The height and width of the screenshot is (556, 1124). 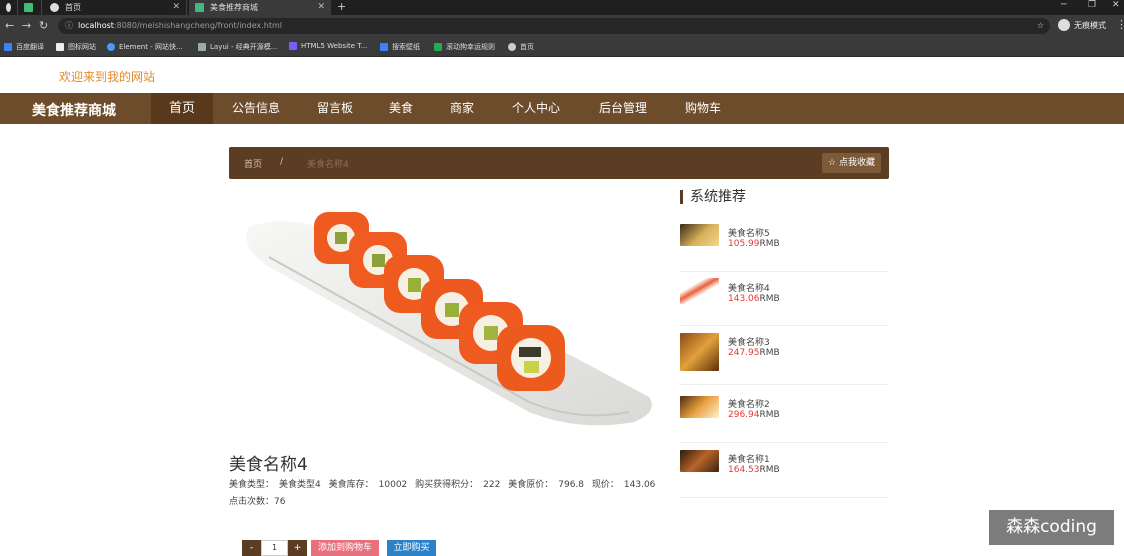 What do you see at coordinates (293, 46) in the screenshot?
I see `html5-icon` at bounding box center [293, 46].